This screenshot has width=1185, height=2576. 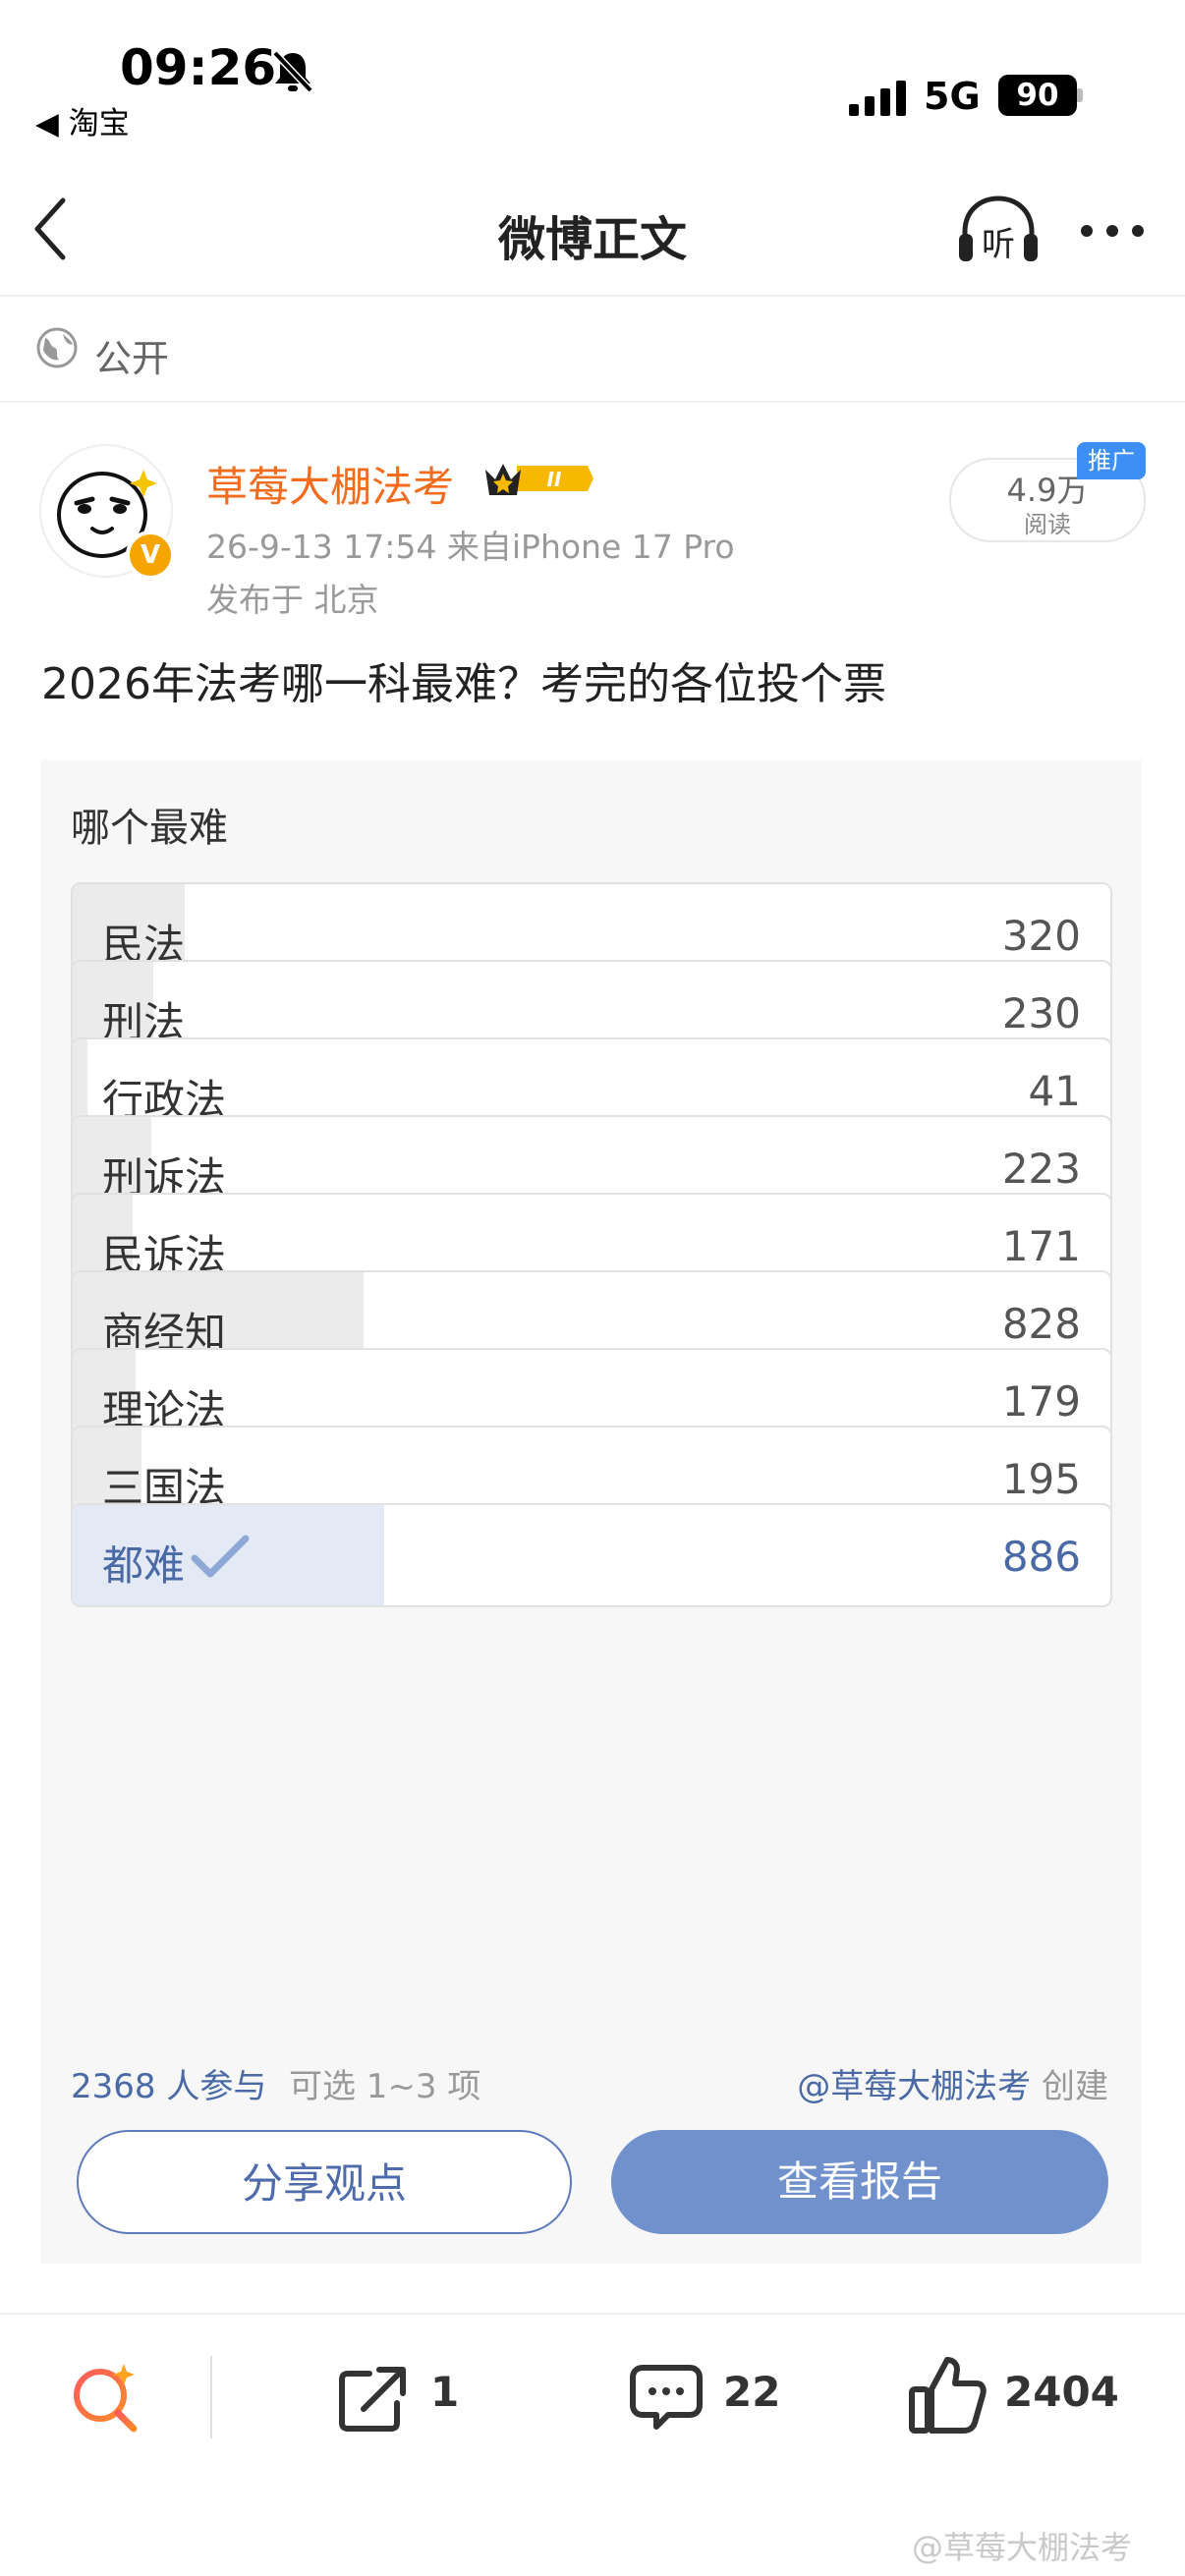 What do you see at coordinates (292, 600) in the screenshot?
I see `post-location: 发布于 北京` at bounding box center [292, 600].